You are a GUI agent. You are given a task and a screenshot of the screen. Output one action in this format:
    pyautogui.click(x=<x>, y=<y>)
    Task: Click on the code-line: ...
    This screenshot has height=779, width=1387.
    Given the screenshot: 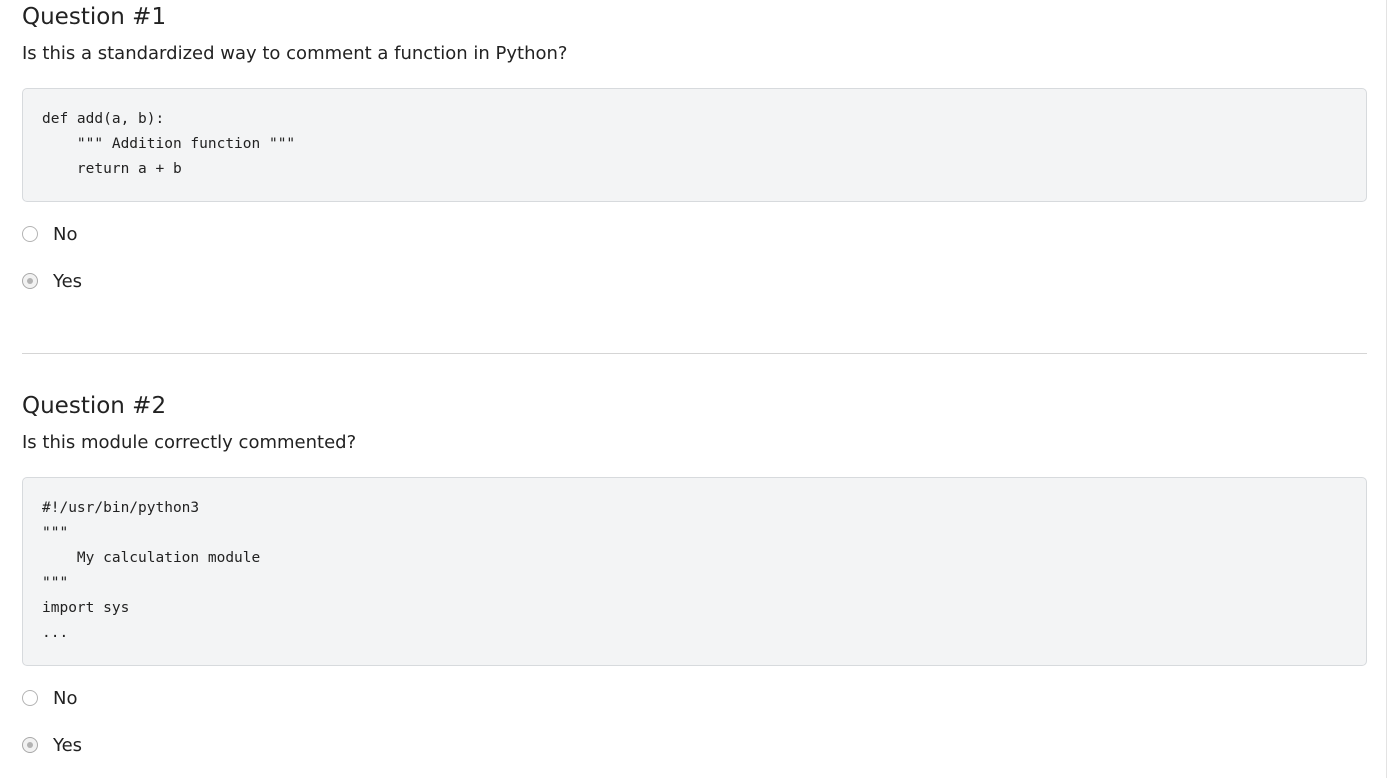 What is the action you would take?
    pyautogui.click(x=55, y=633)
    